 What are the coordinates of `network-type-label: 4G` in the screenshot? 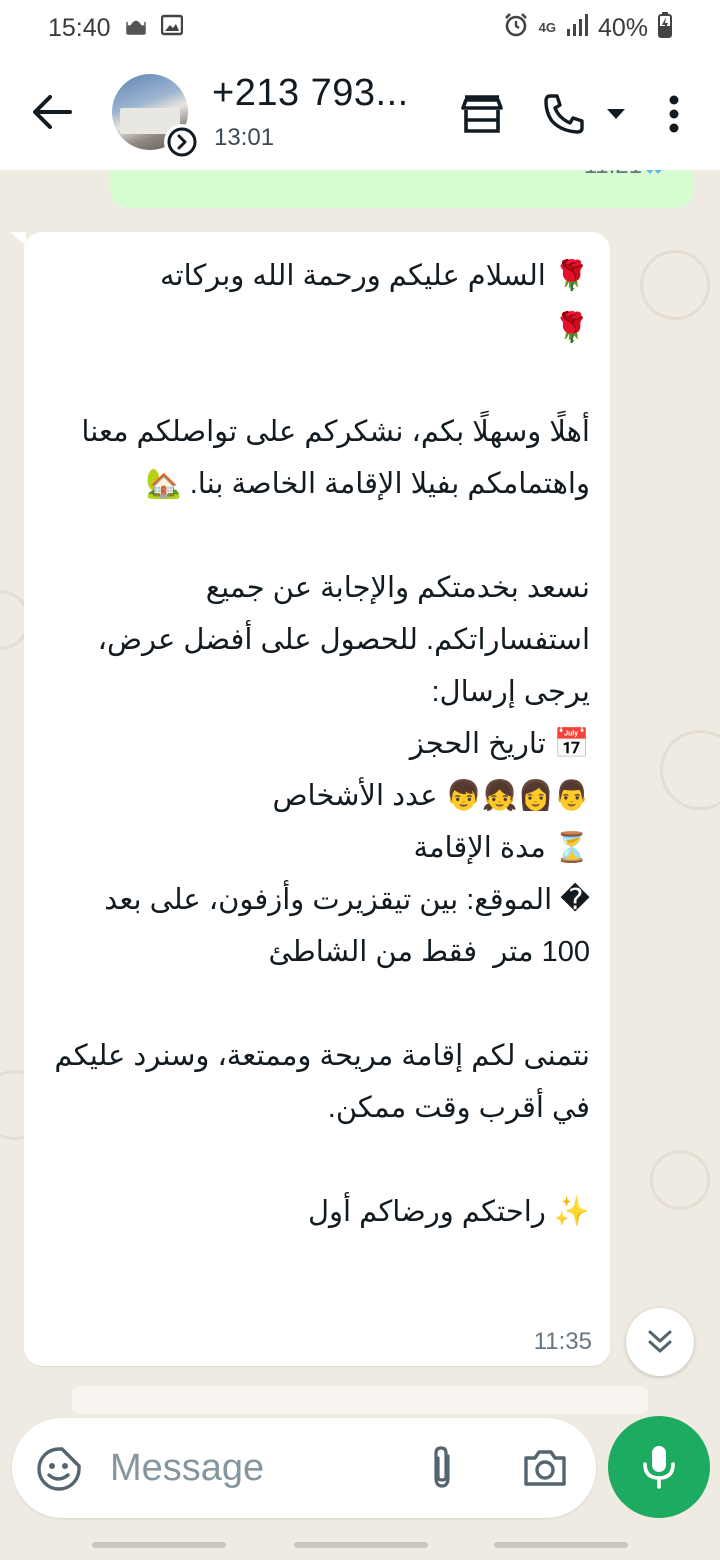 It's located at (547, 27).